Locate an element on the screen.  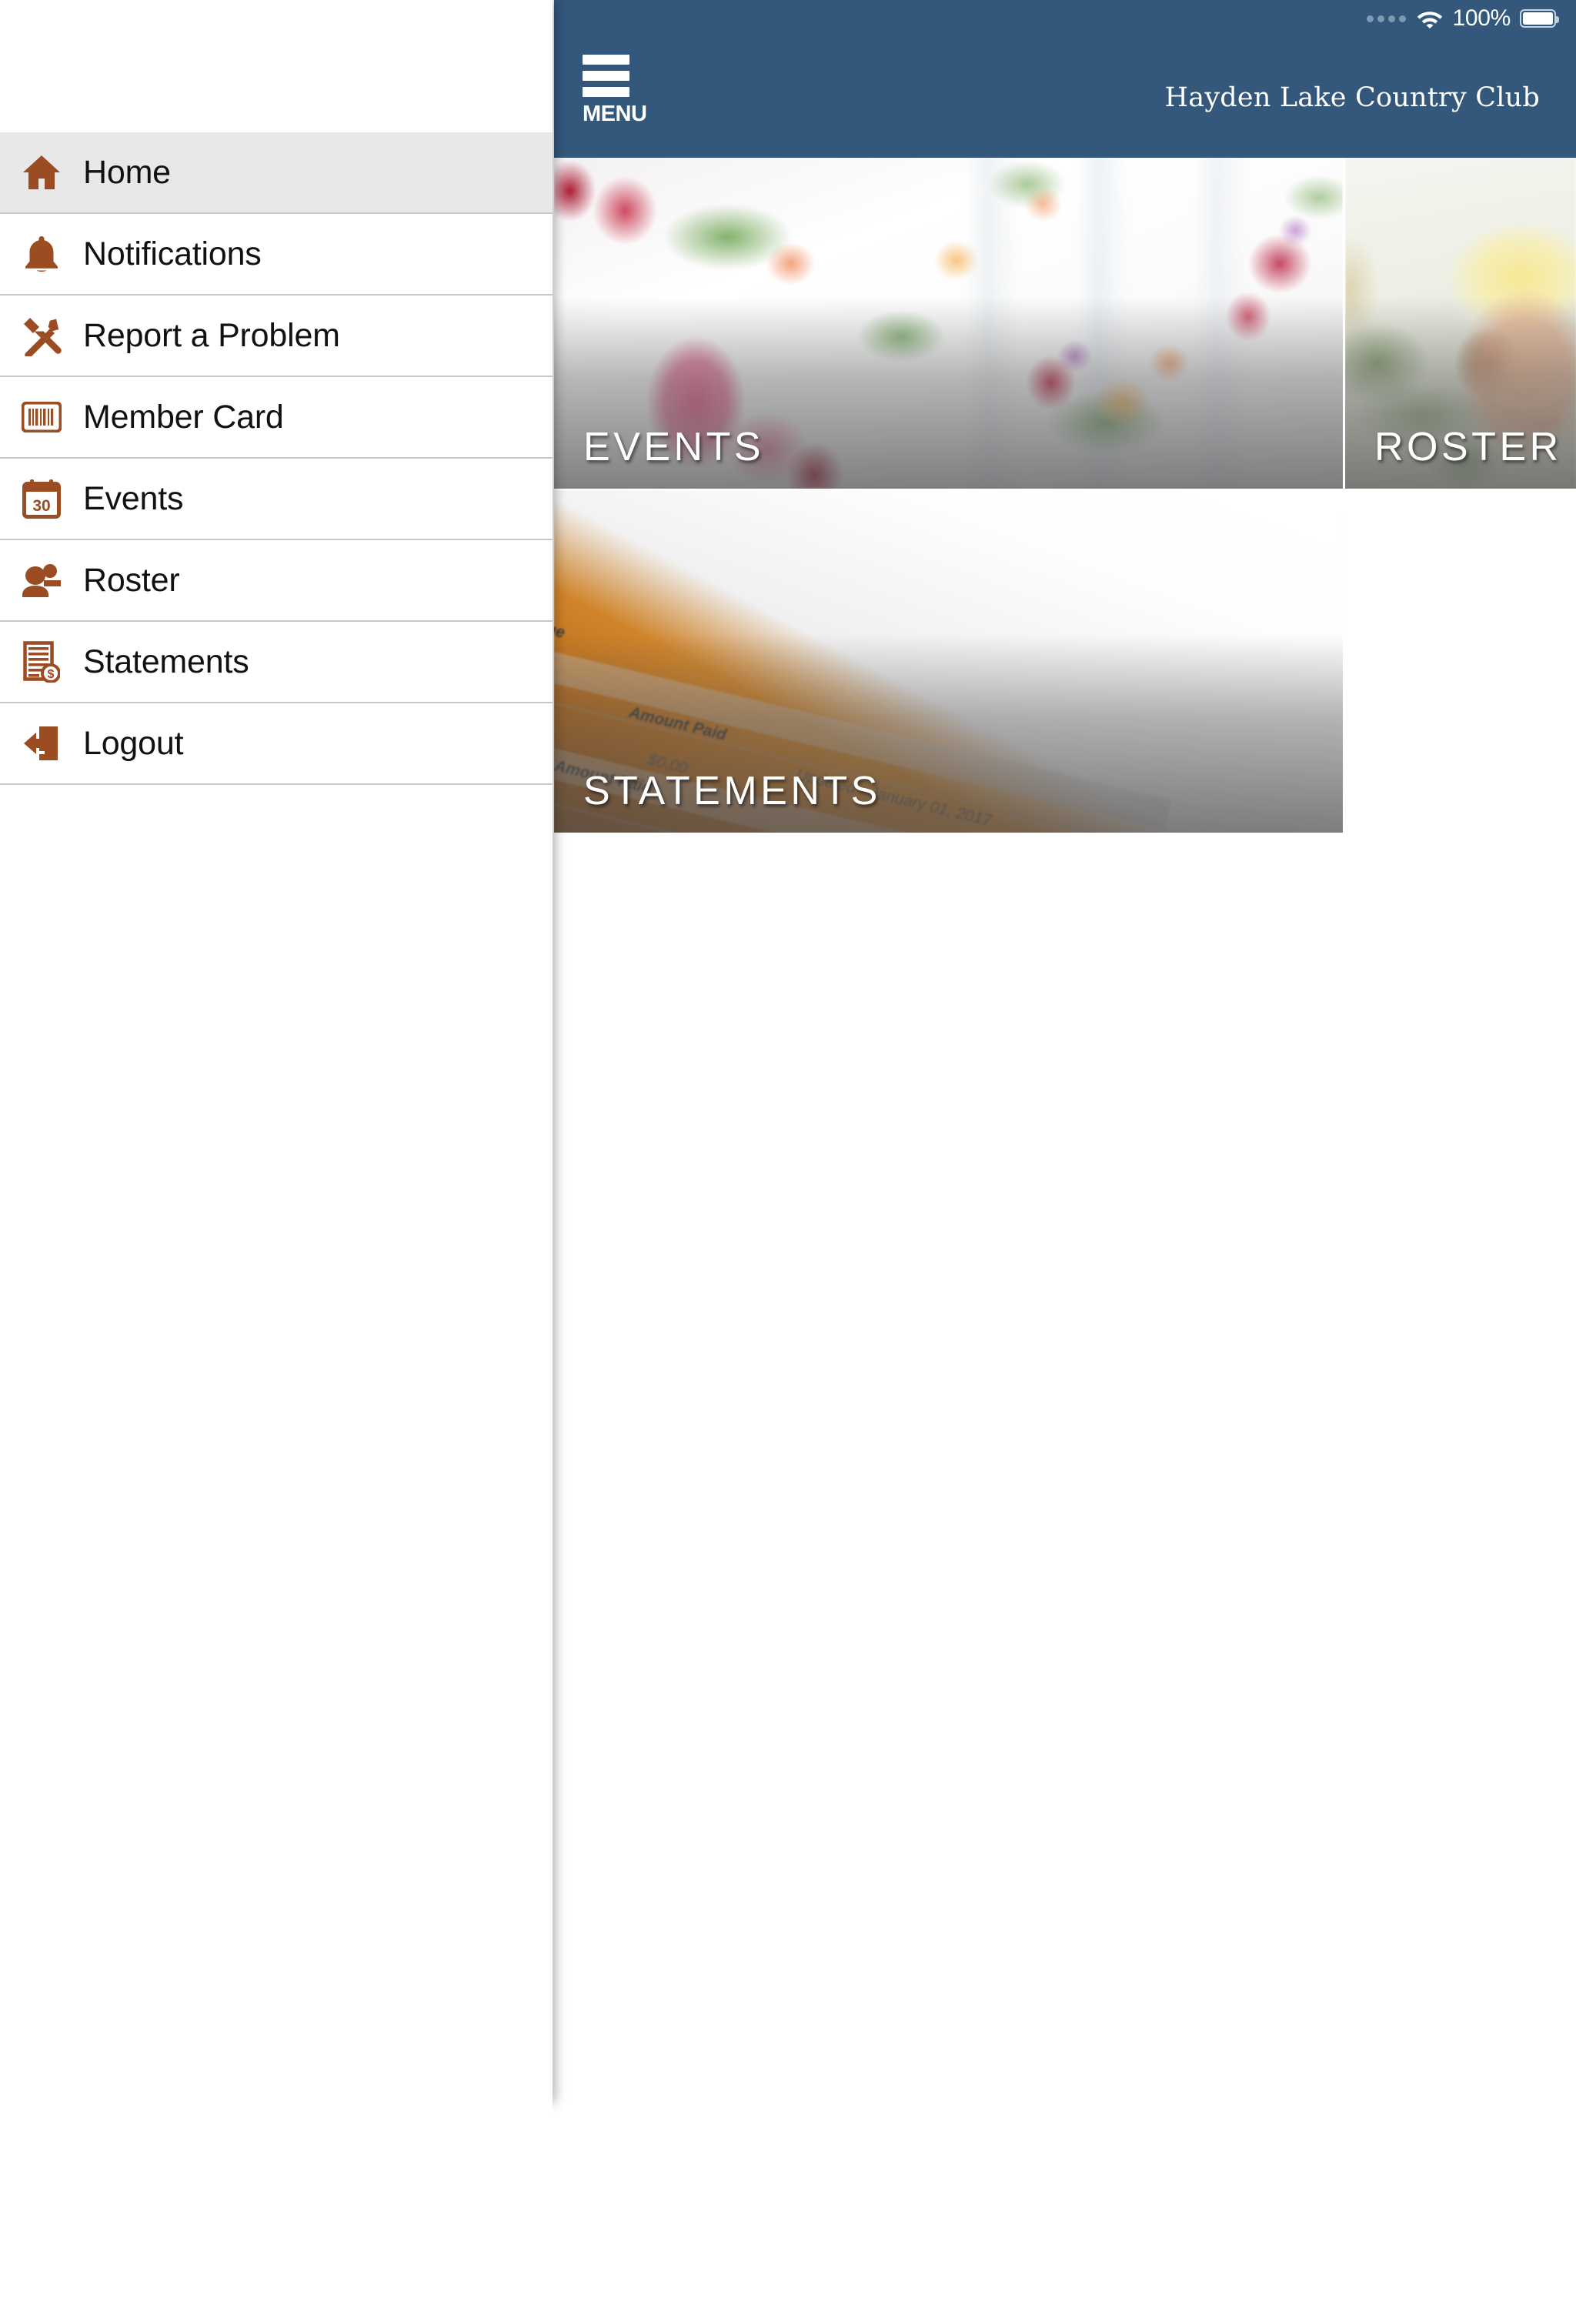
status-bar: 100% is located at coordinates (1065, 18).